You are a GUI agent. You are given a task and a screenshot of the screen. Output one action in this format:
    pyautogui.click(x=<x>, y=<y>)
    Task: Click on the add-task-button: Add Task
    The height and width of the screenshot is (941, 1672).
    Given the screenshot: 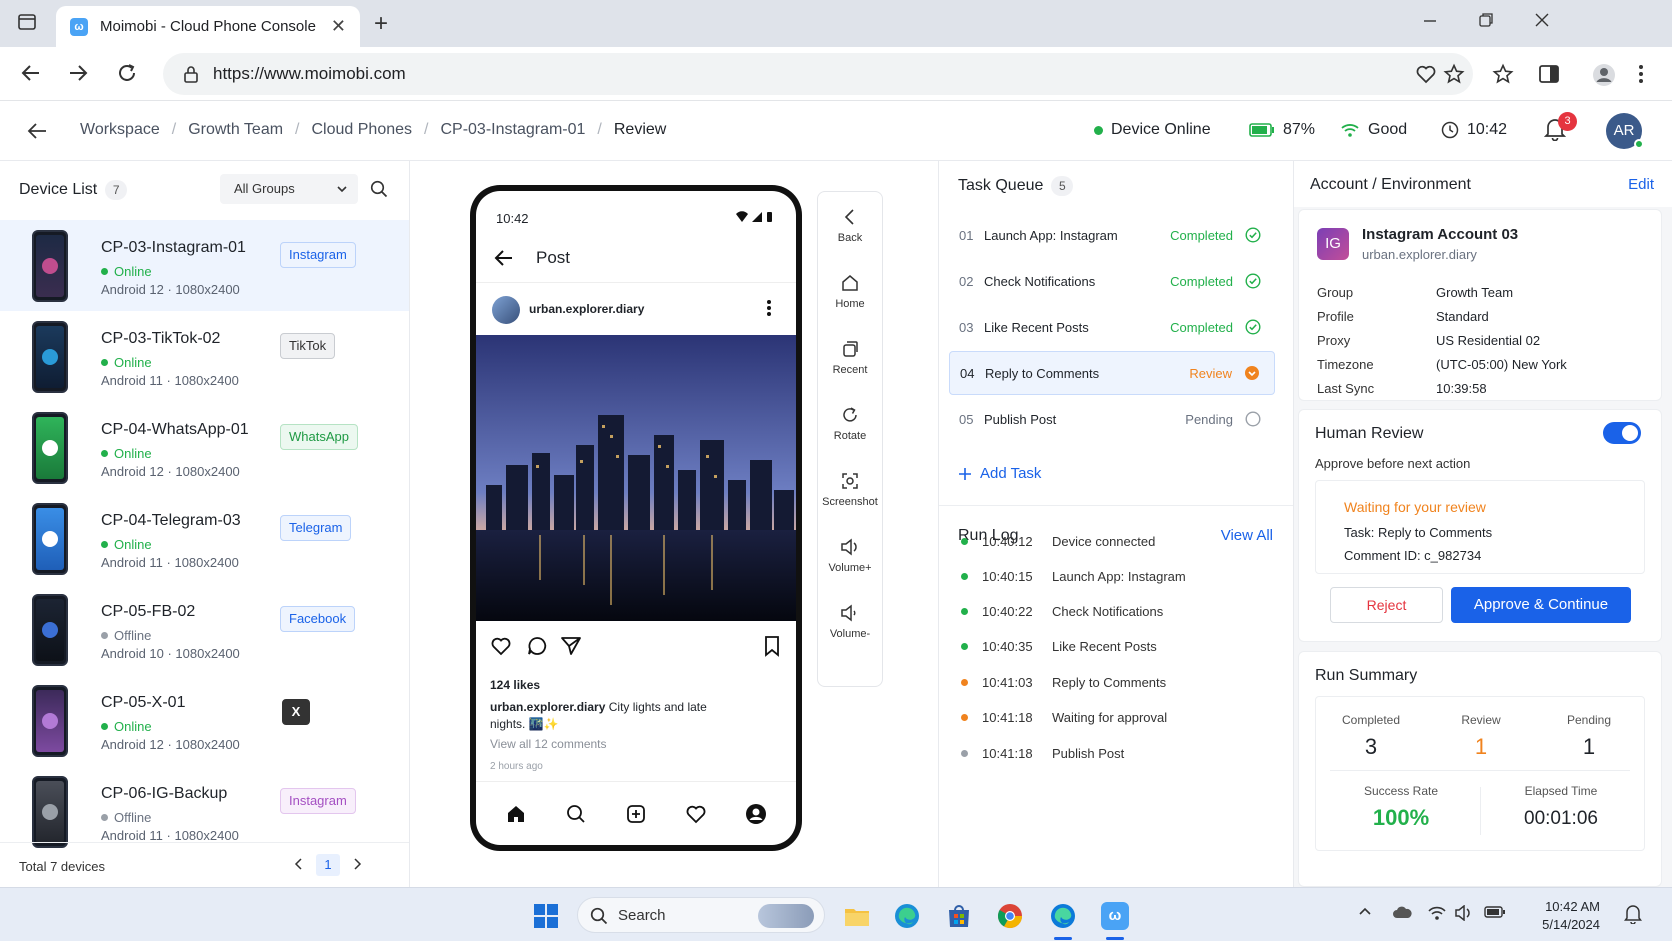 What is the action you would take?
    pyautogui.click(x=999, y=473)
    